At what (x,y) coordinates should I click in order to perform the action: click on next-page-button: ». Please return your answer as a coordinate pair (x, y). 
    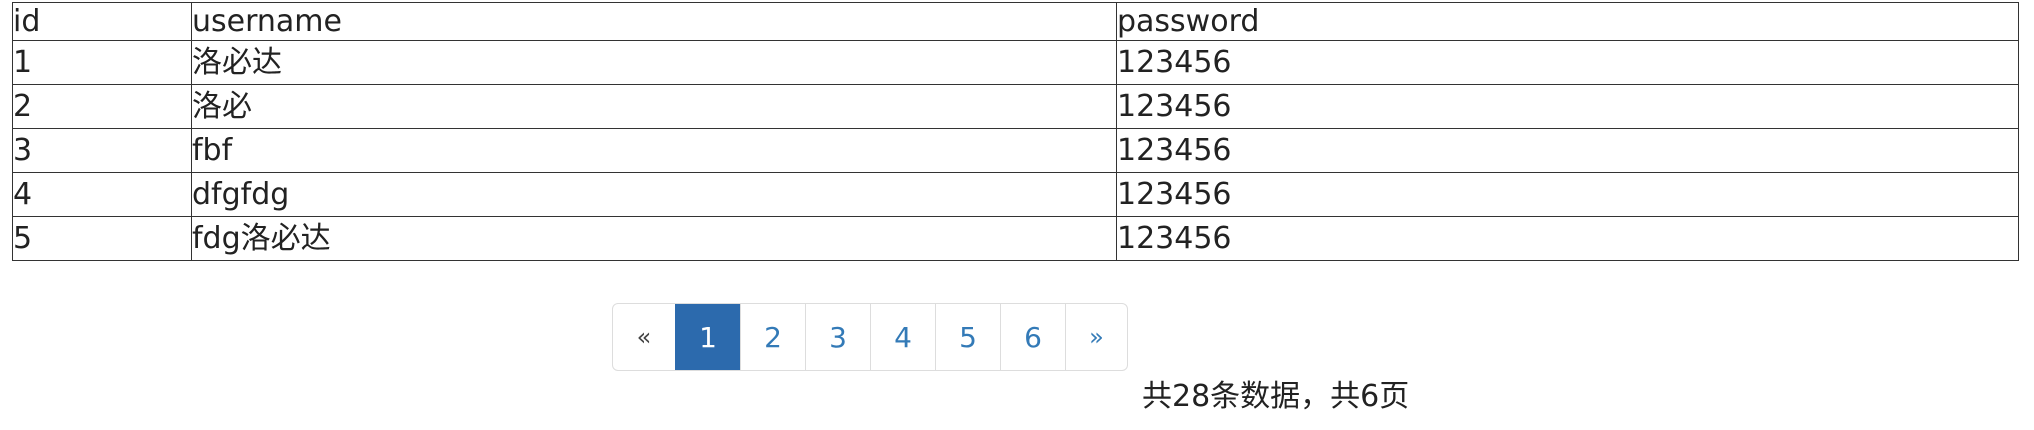
    Looking at the image, I should click on (1096, 337).